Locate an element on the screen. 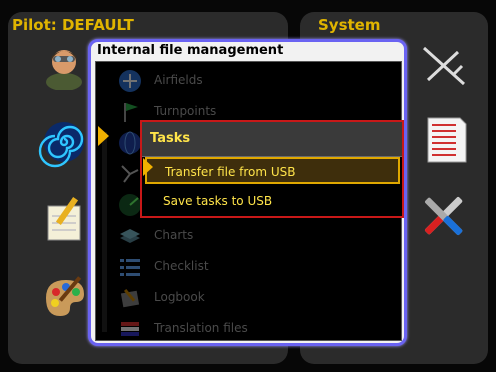  logbook-icon is located at coordinates (130, 298).